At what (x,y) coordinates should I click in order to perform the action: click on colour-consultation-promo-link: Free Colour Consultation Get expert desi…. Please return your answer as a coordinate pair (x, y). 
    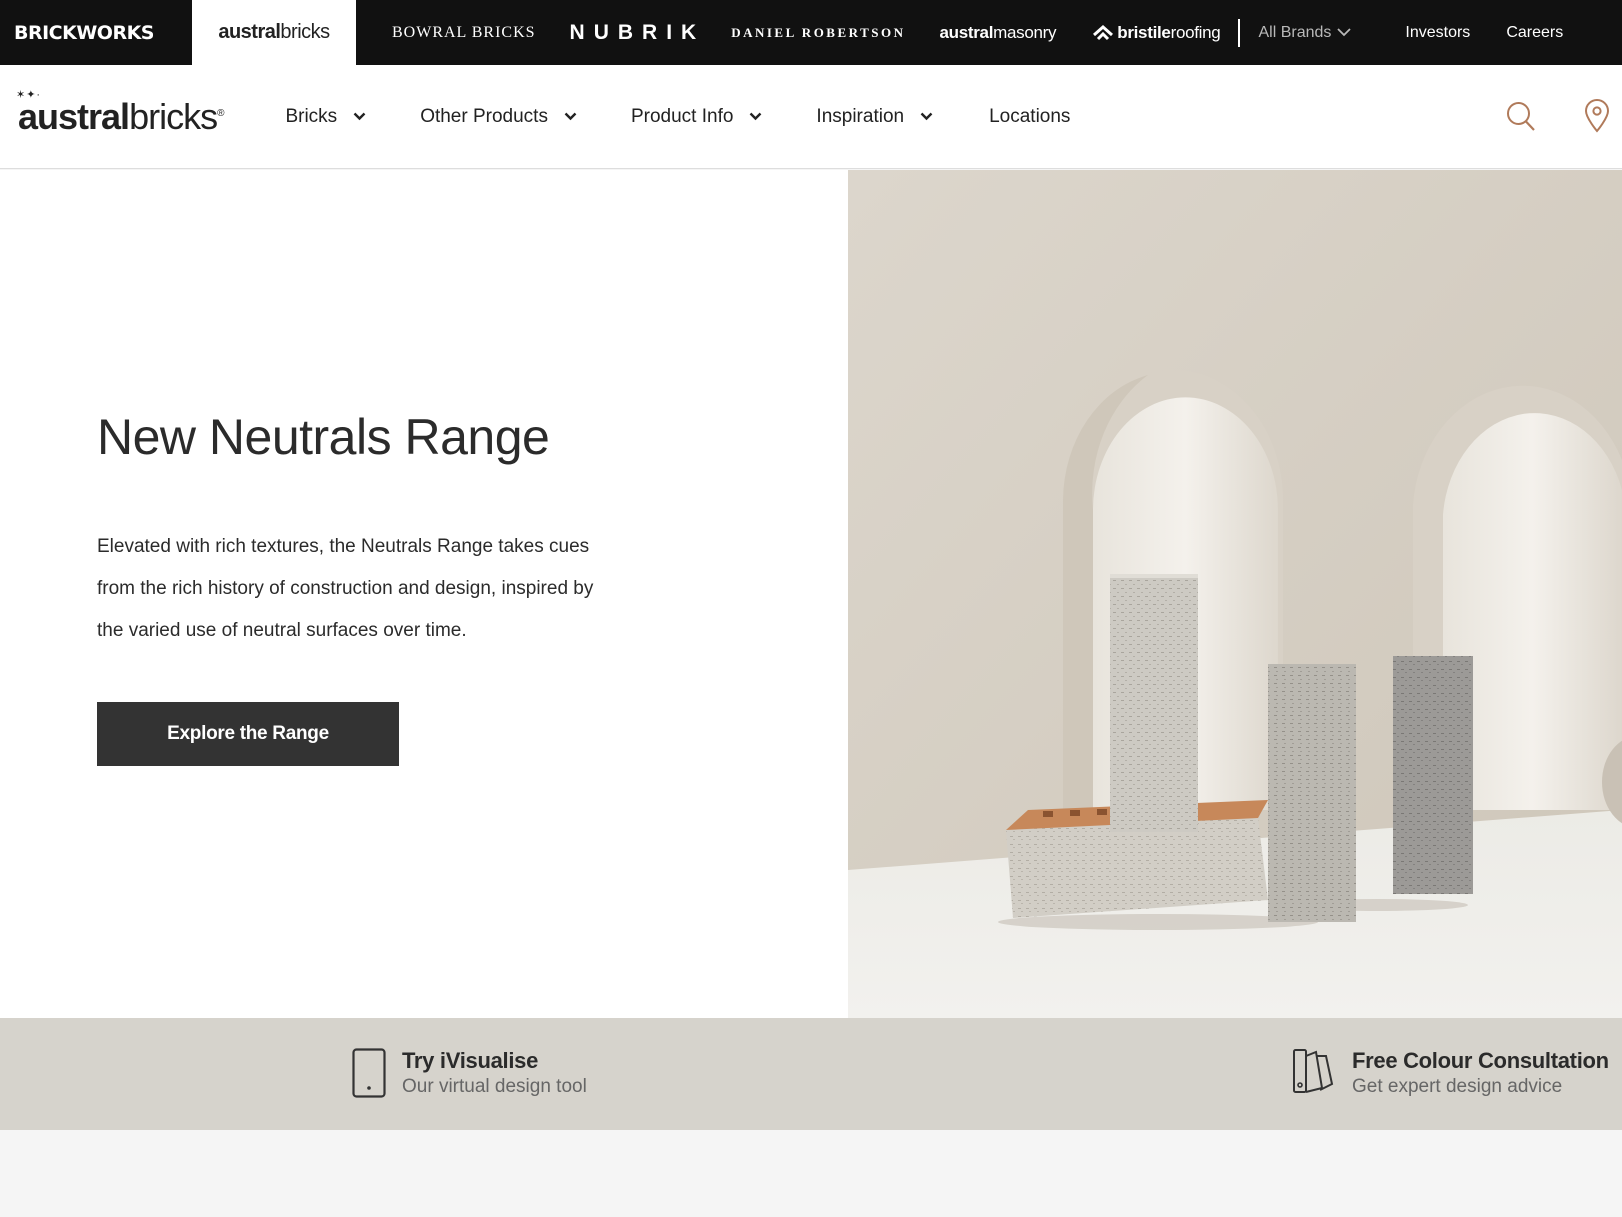
    Looking at the image, I should click on (1450, 1074).